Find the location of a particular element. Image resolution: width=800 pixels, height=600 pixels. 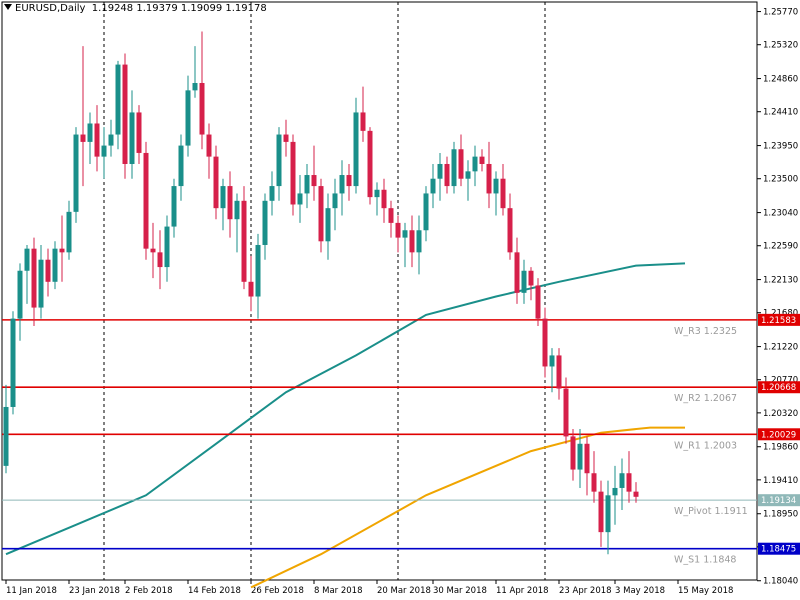

x-tick-label: 23 Apr 2018 is located at coordinates (585, 591).